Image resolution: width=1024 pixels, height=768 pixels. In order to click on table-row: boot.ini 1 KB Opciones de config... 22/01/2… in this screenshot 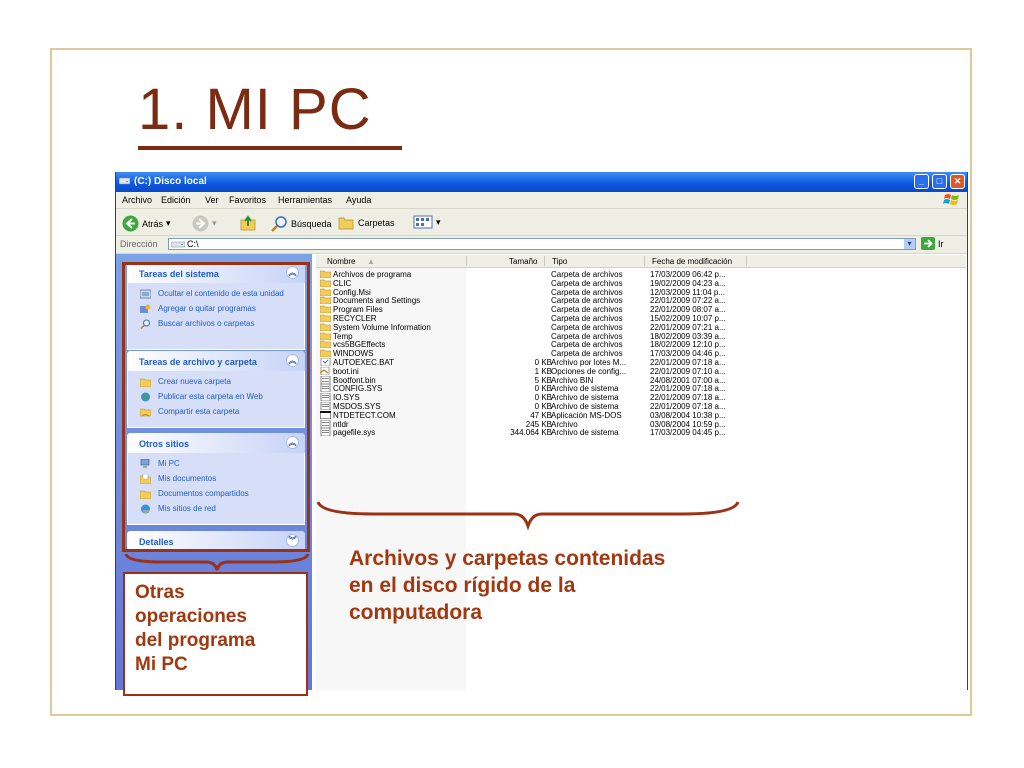, I will do `click(641, 371)`.